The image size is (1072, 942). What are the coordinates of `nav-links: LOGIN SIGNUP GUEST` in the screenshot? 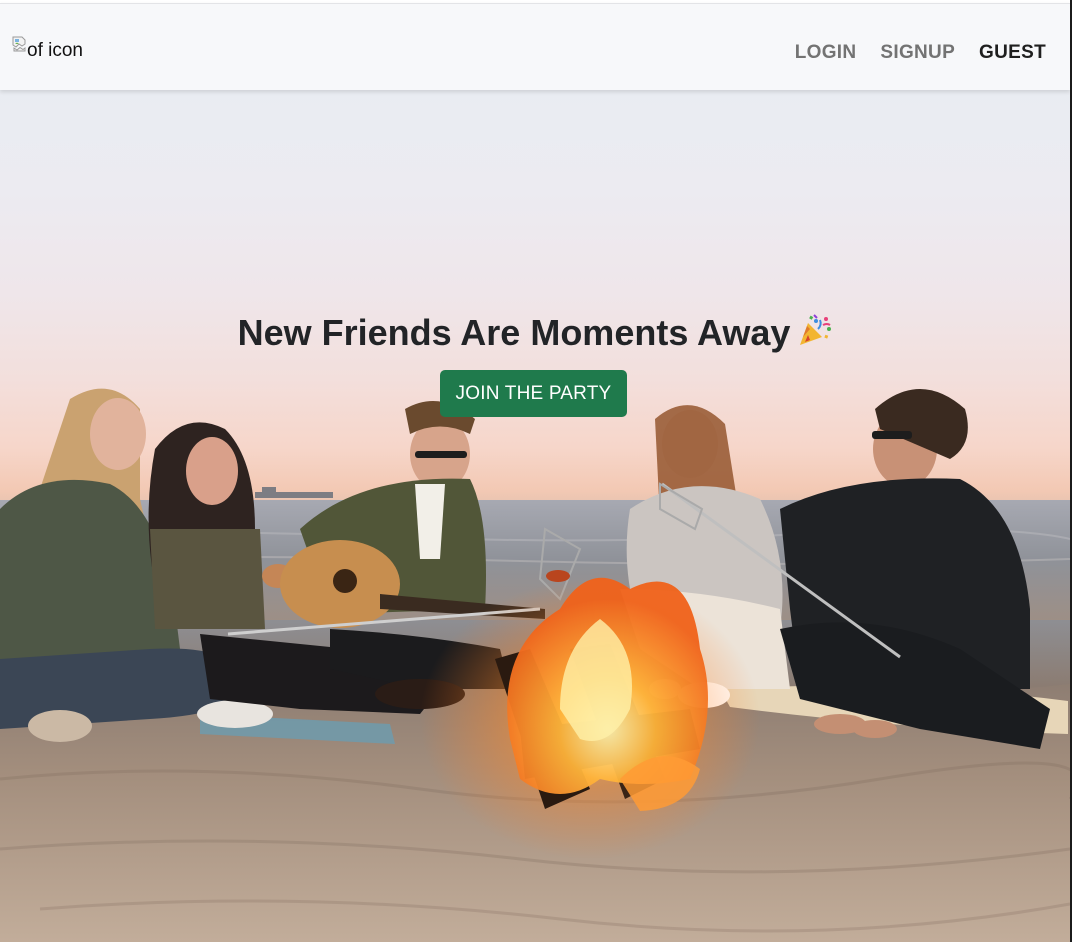 It's located at (920, 53).